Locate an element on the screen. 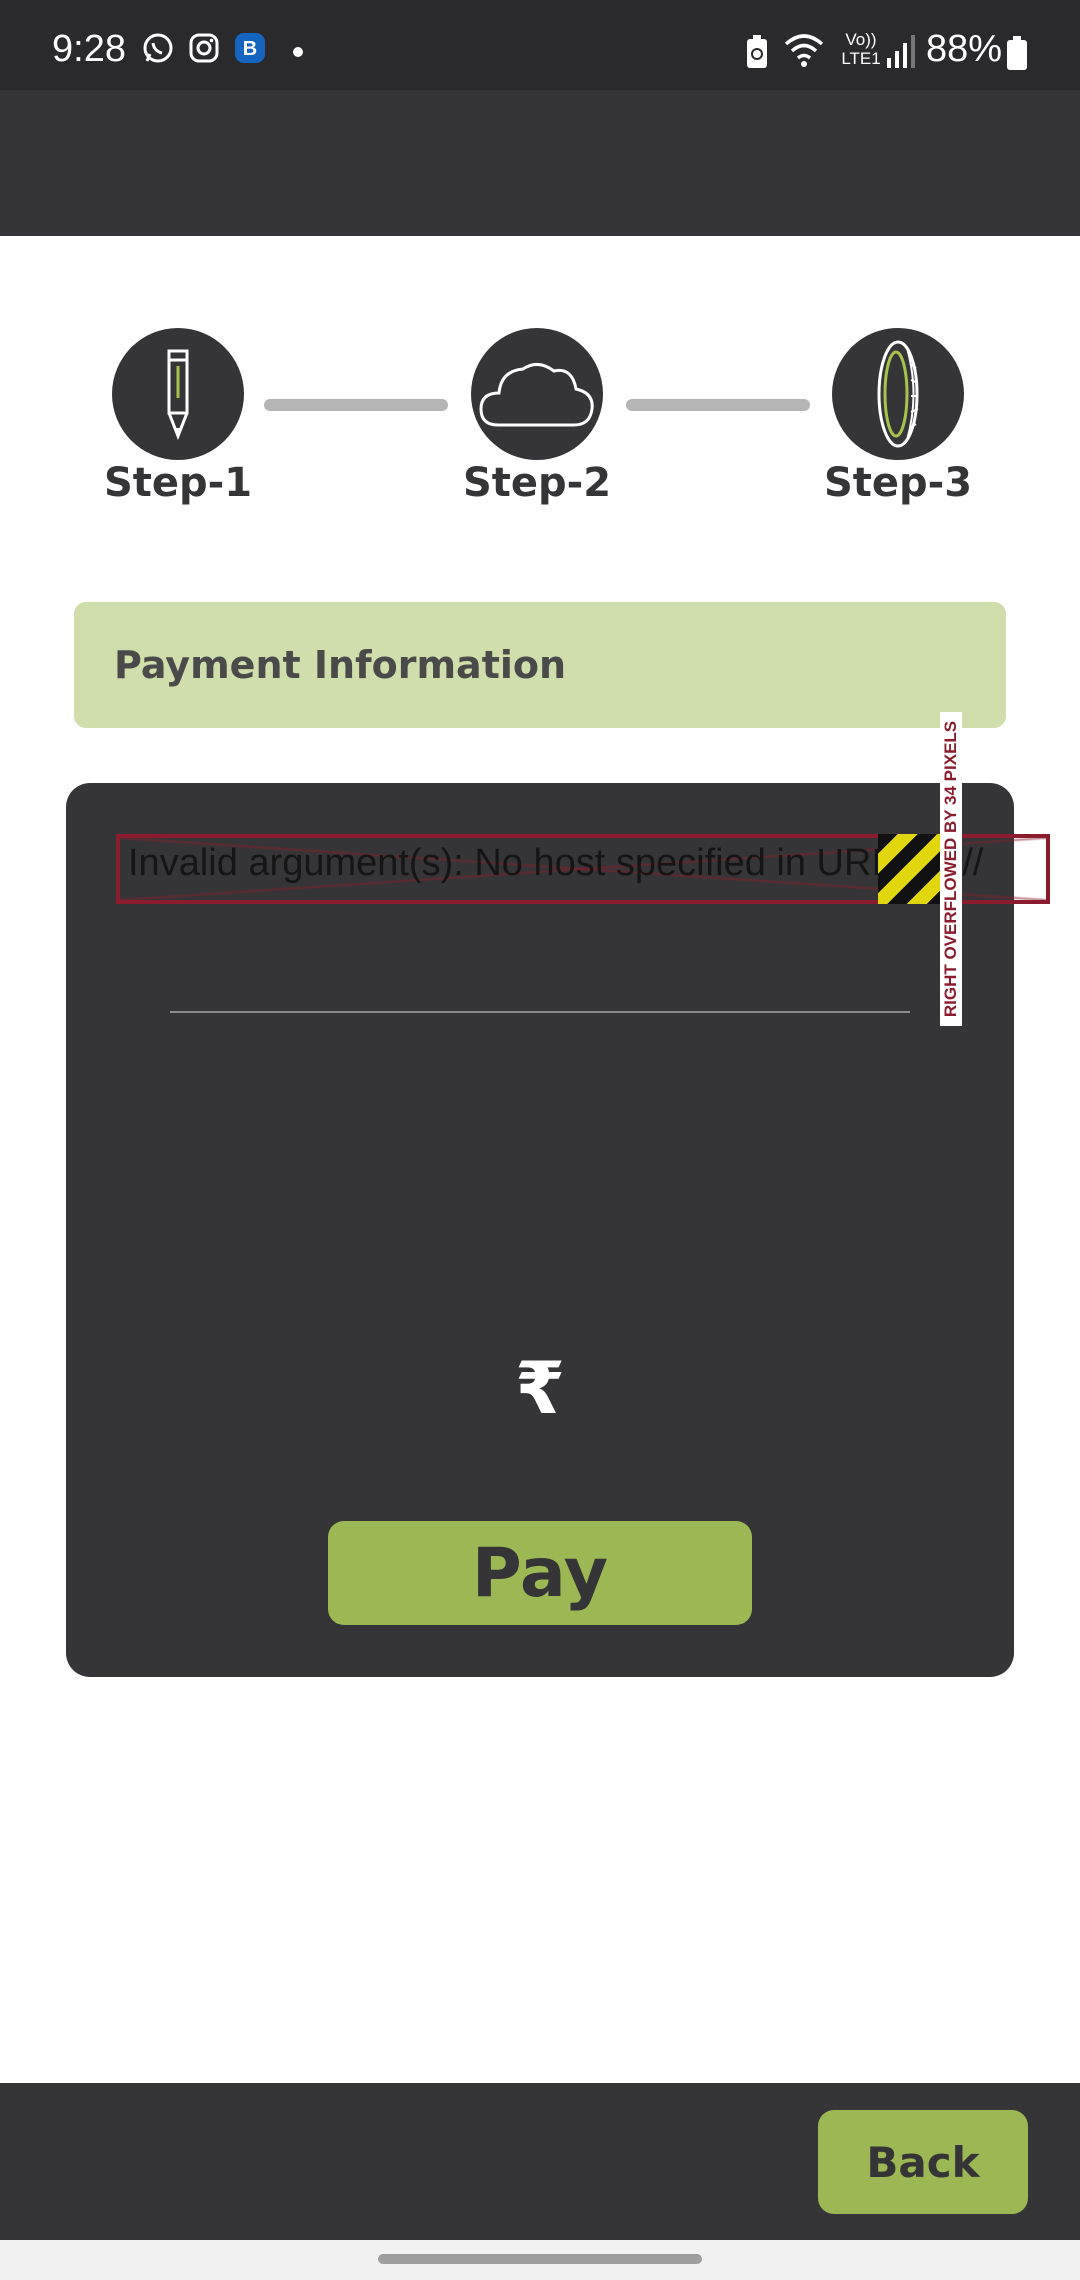 This screenshot has height=2280, width=1080. step-1-label: Step-1 is located at coordinates (178, 483).